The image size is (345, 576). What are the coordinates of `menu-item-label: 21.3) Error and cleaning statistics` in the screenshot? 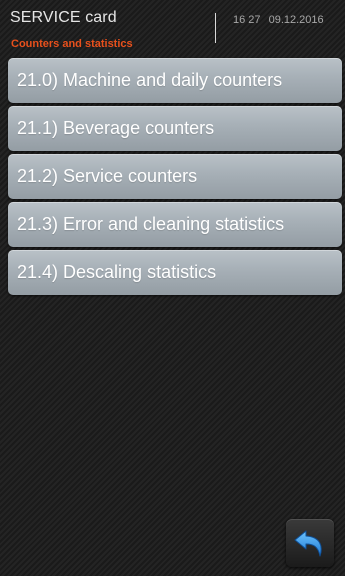 It's located at (151, 224).